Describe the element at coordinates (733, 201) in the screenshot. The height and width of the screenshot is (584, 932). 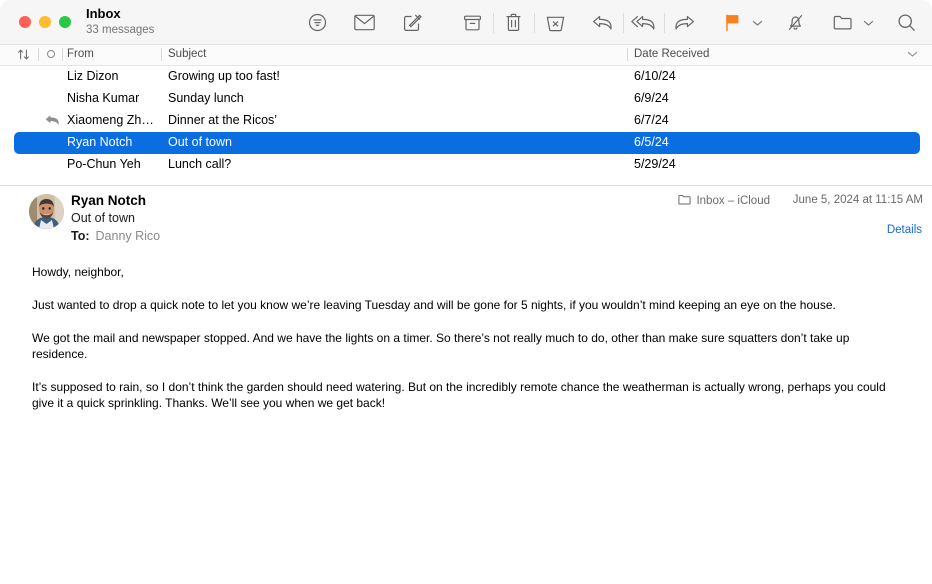
I see `mailbox-label: Inbox – iCloud` at that location.